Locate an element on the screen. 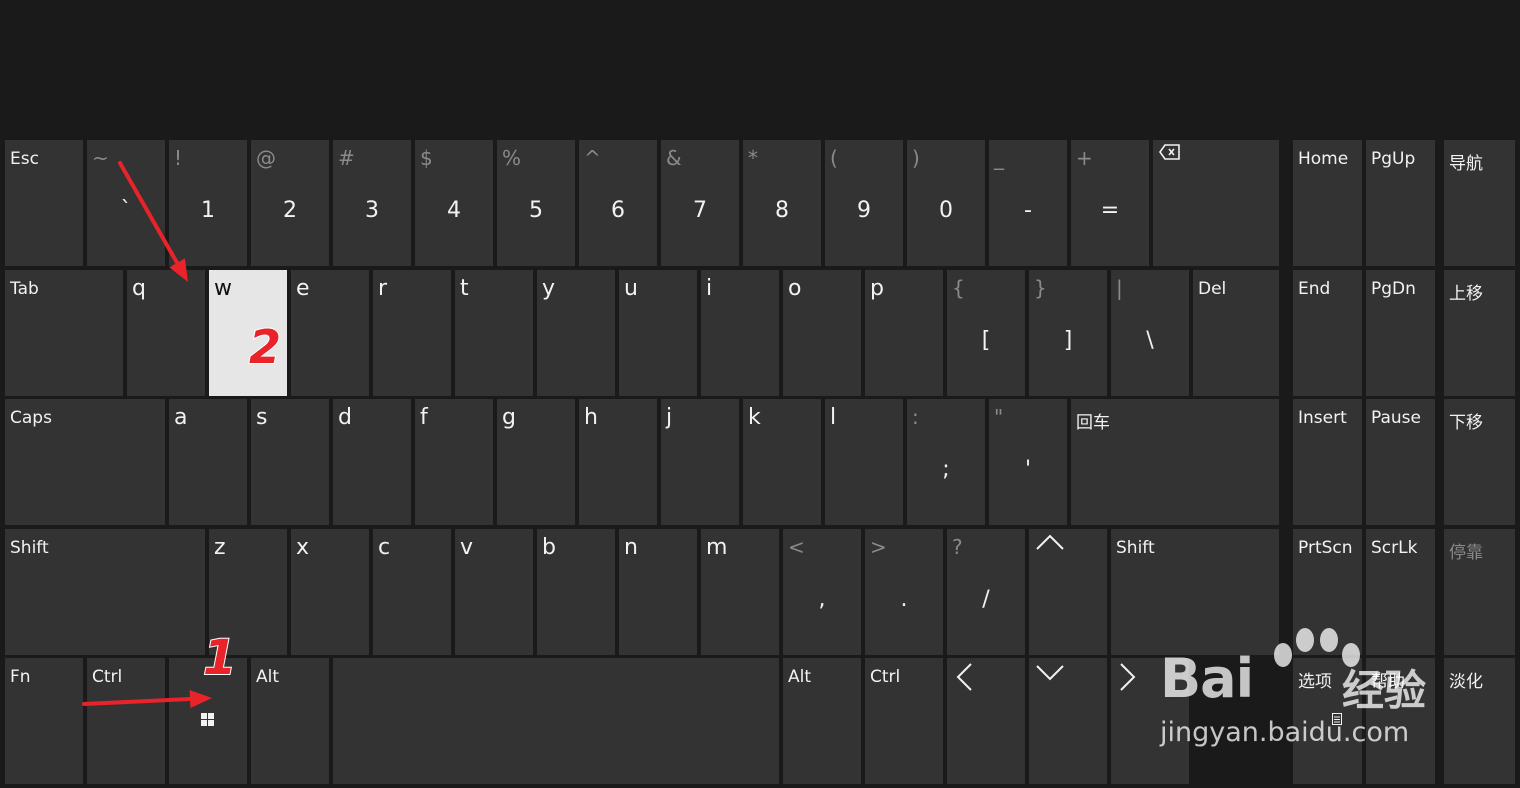  key-moveup: 上移 is located at coordinates (1479, 333).